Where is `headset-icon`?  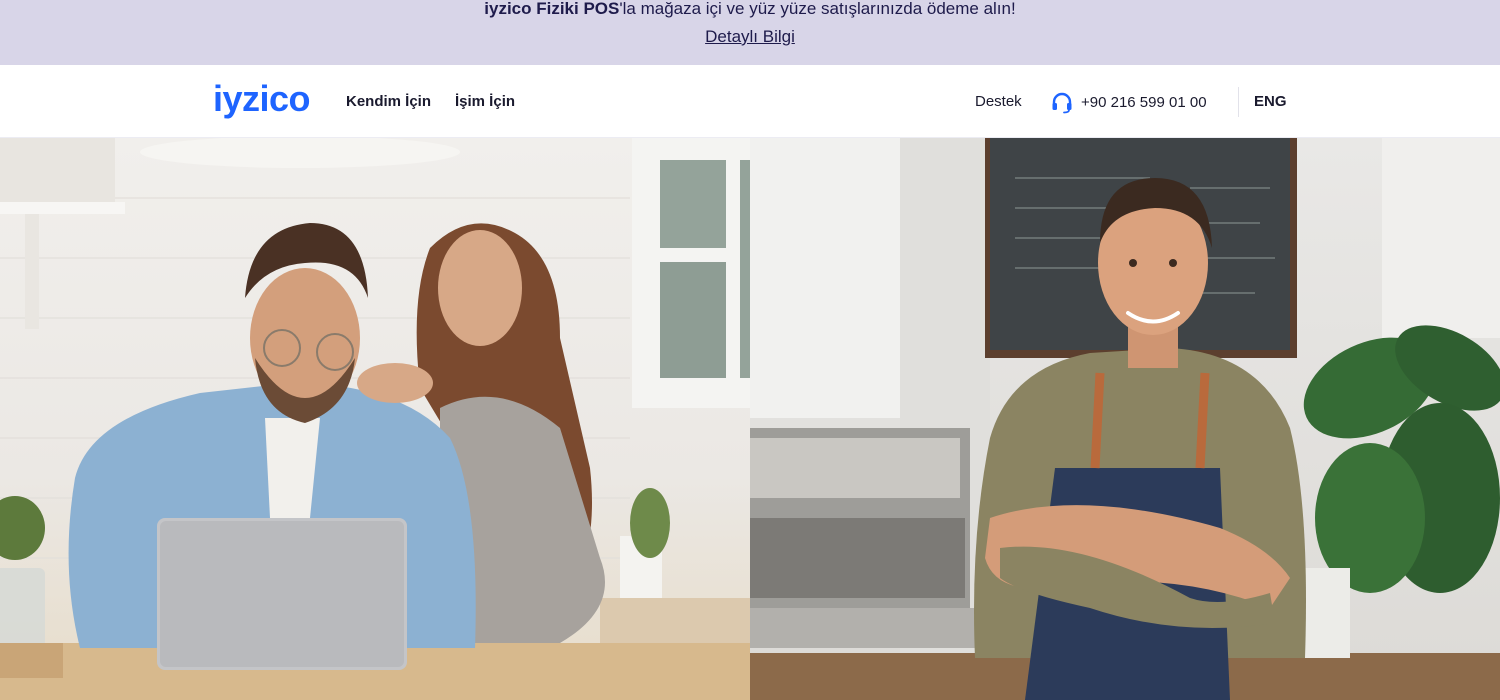
headset-icon is located at coordinates (1062, 103).